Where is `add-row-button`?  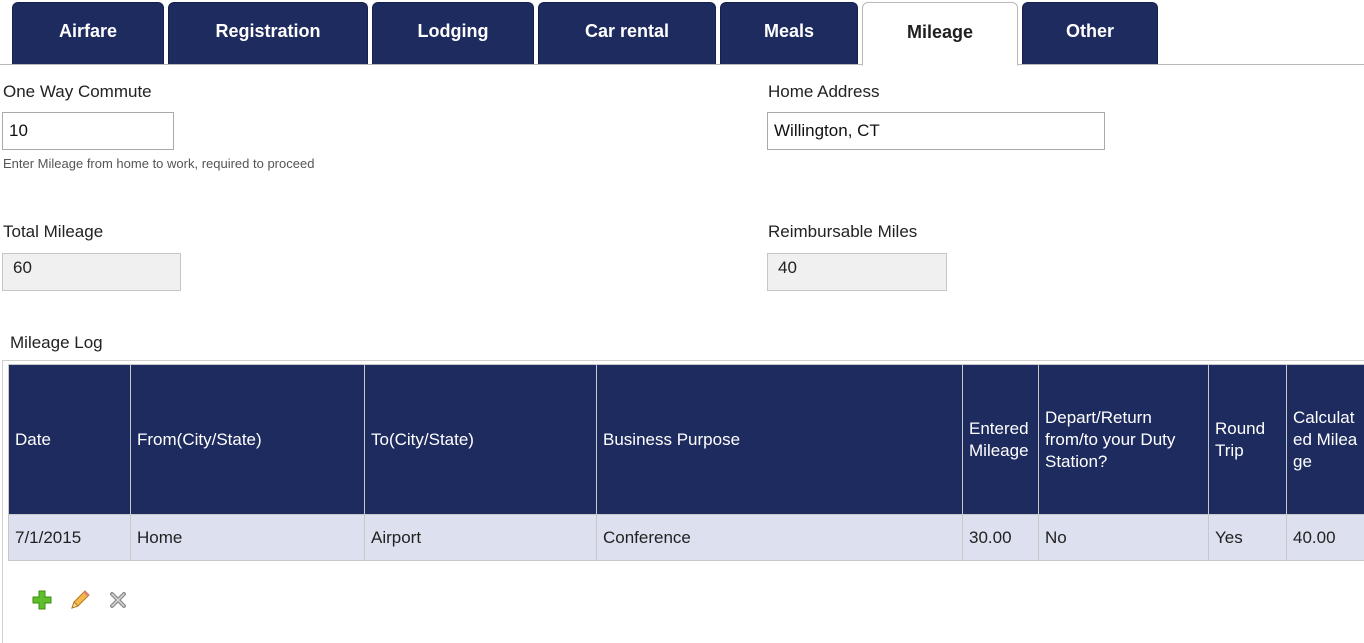 add-row-button is located at coordinates (42, 600).